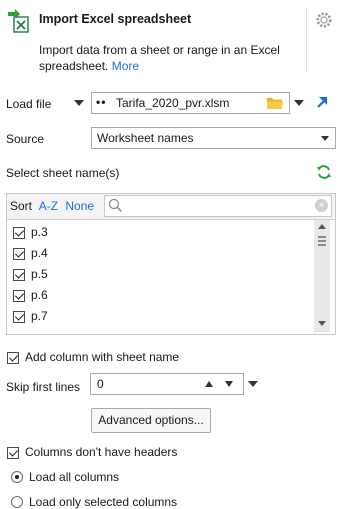 The width and height of the screenshot is (344, 509). What do you see at coordinates (74, 477) in the screenshot?
I see `load-all-label: Load all columns` at bounding box center [74, 477].